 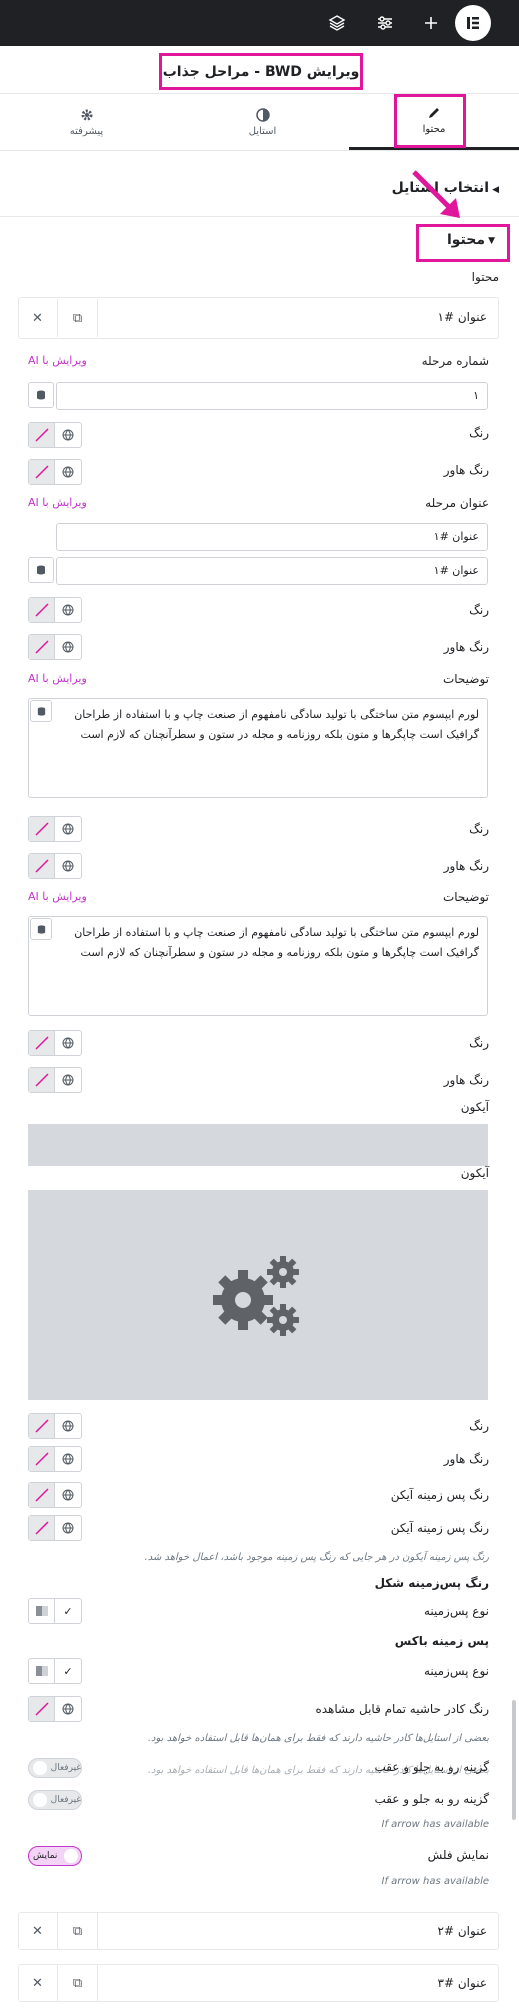 I want to click on section-content: محتوا, so click(x=466, y=240).